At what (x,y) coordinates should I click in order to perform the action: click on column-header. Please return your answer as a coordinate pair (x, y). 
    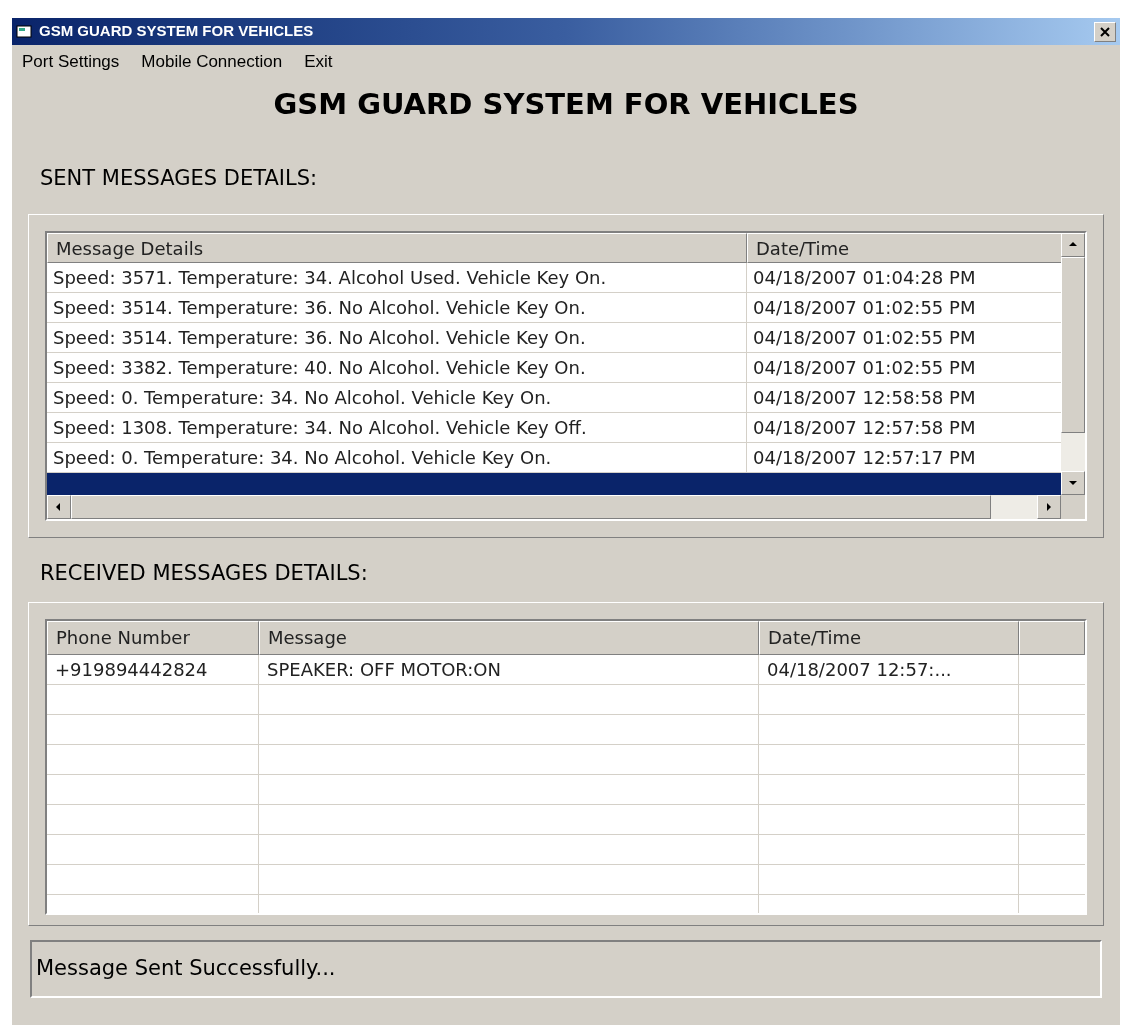
    Looking at the image, I should click on (1052, 637).